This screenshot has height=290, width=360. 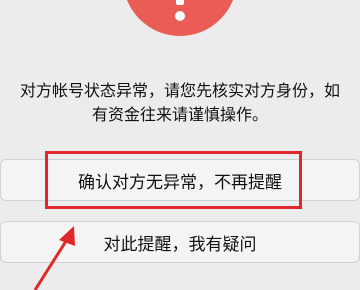 I want to click on highlight-box, so click(x=173, y=180).